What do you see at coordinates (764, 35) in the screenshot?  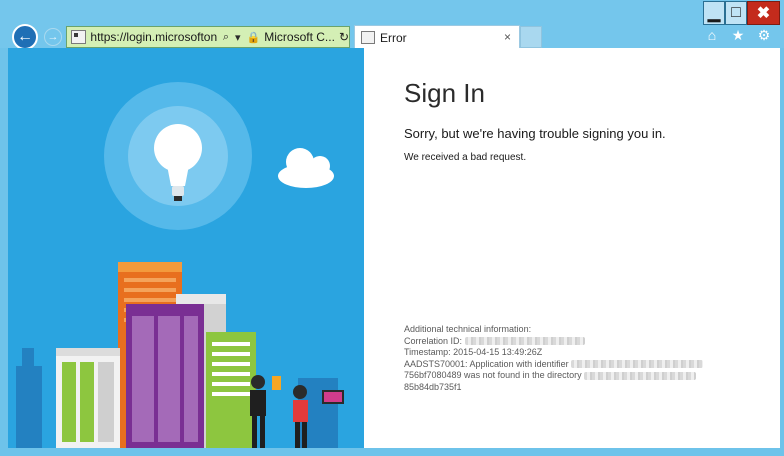 I see `settings-gear-icon: ⚙` at bounding box center [764, 35].